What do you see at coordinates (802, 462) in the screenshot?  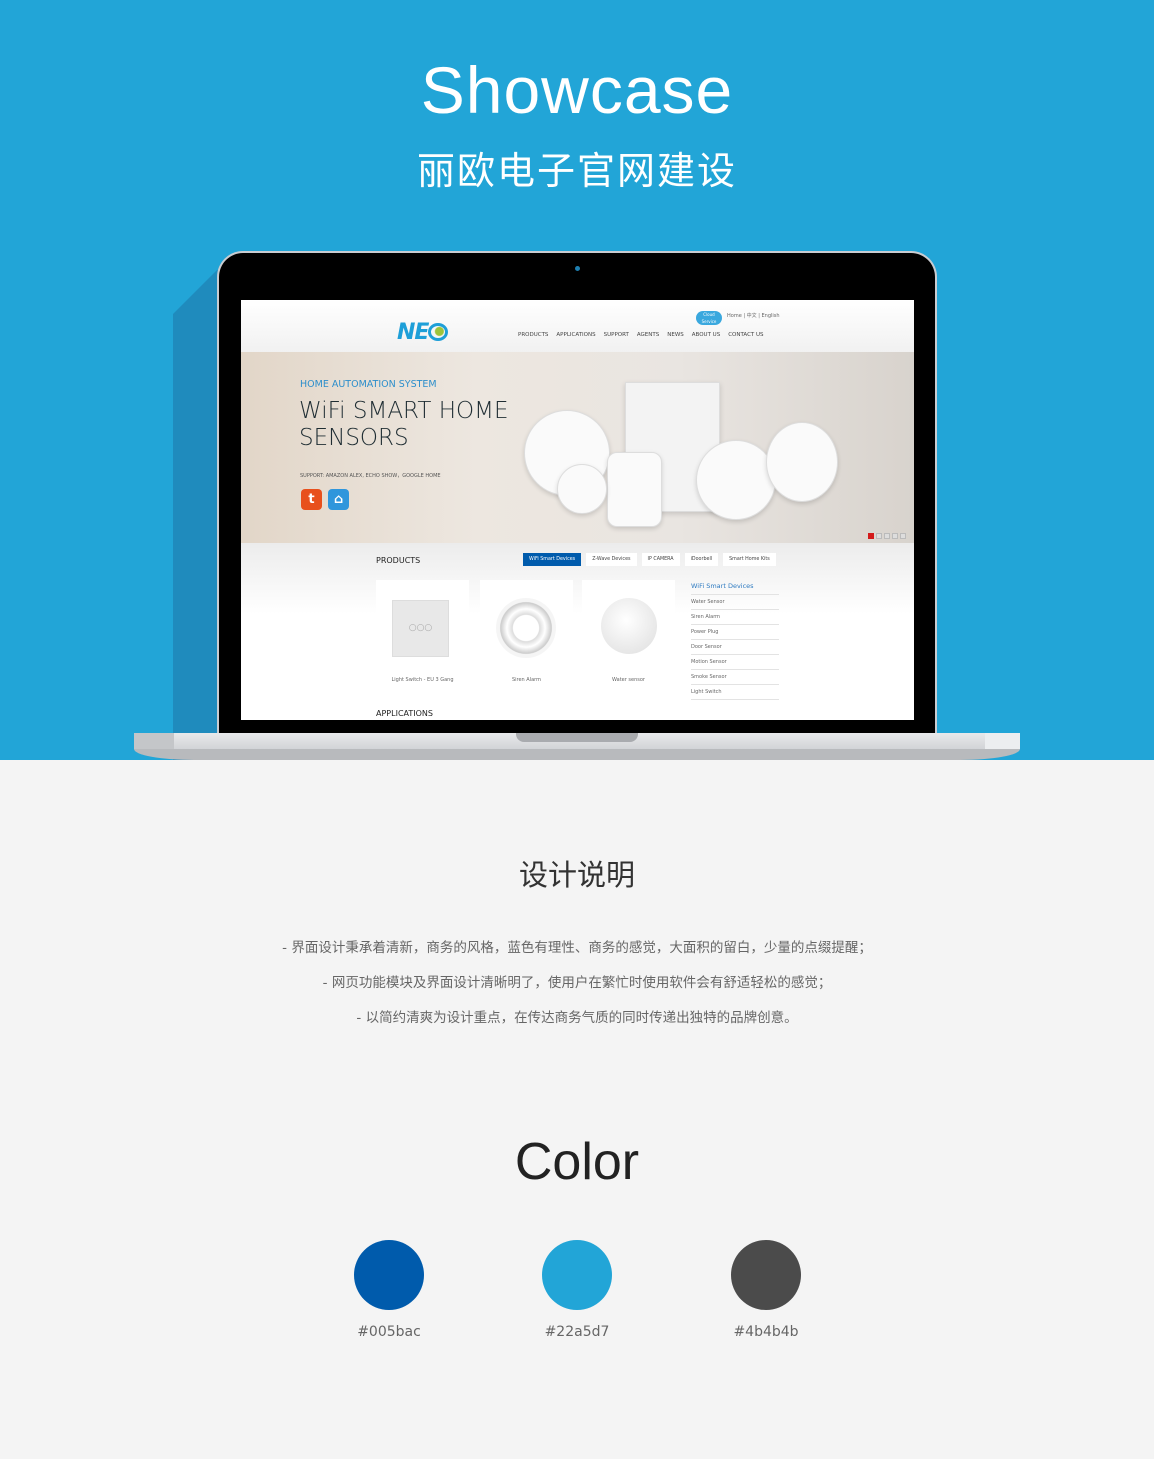 I see `water-sensor-image` at bounding box center [802, 462].